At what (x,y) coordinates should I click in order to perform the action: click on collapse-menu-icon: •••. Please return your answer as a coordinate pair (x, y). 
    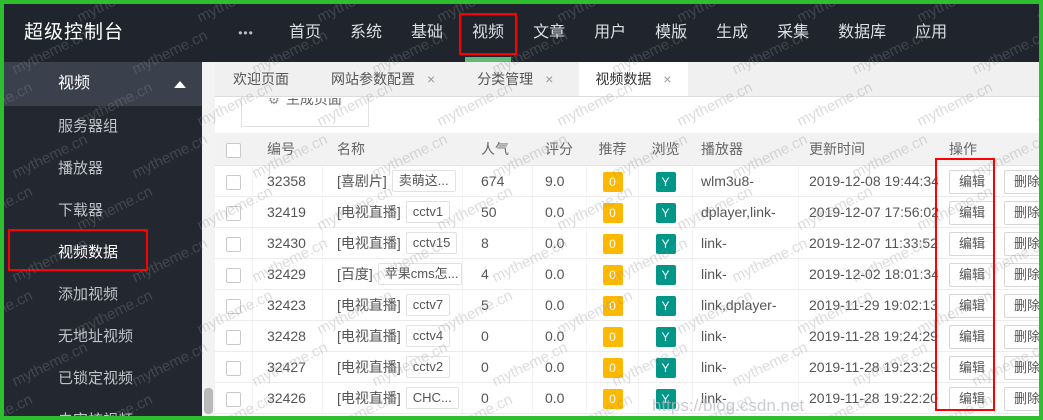
    Looking at the image, I should click on (246, 33).